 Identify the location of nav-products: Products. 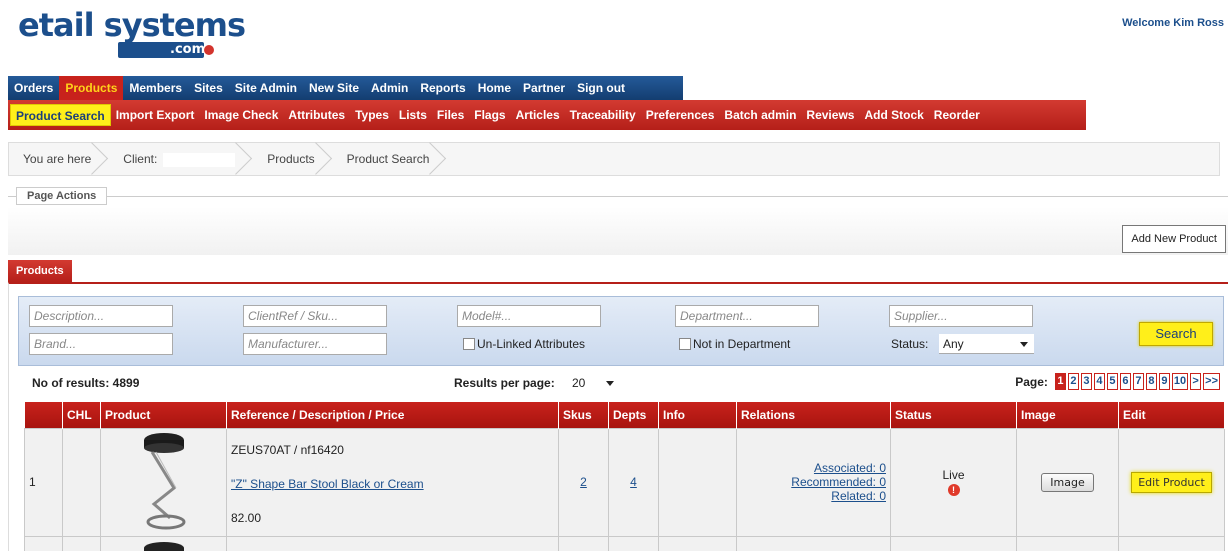
(91, 88).